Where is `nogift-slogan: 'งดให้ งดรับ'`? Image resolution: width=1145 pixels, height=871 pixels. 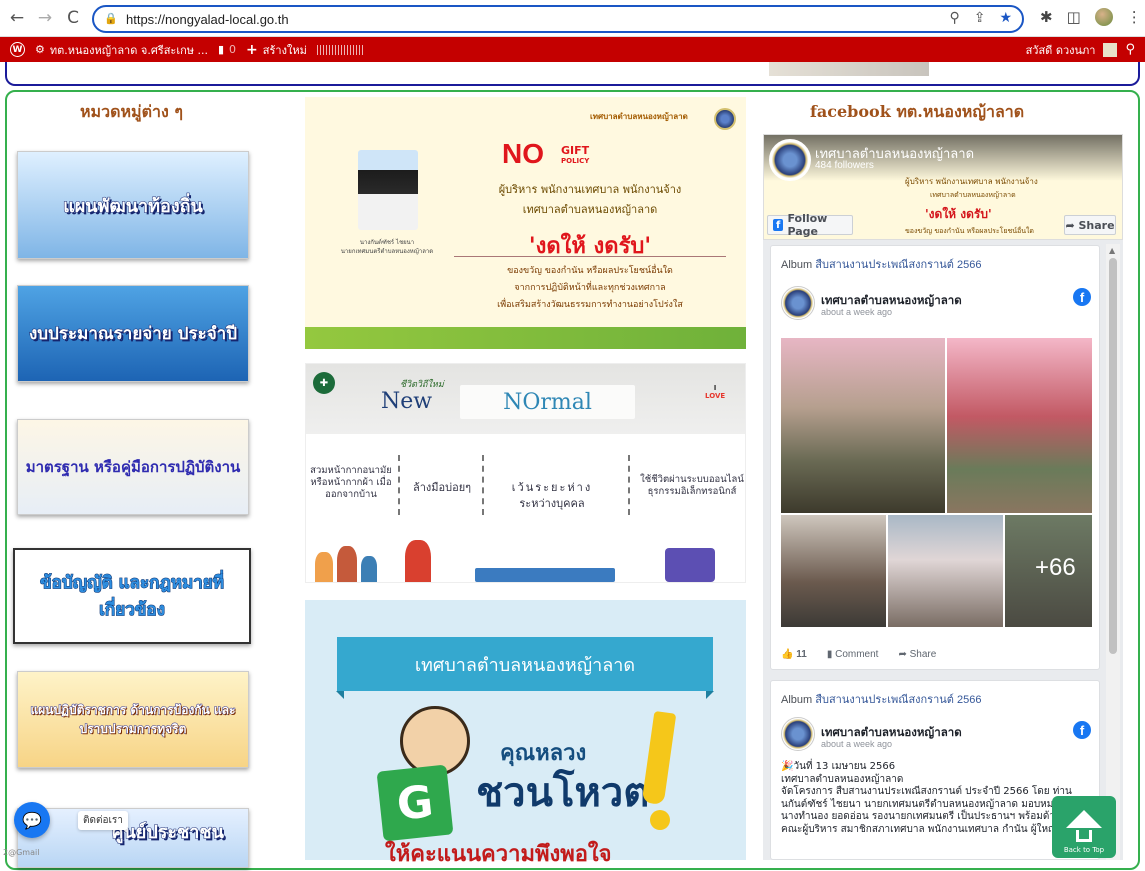 nogift-slogan: 'งดให้ งดรับ' is located at coordinates (590, 246).